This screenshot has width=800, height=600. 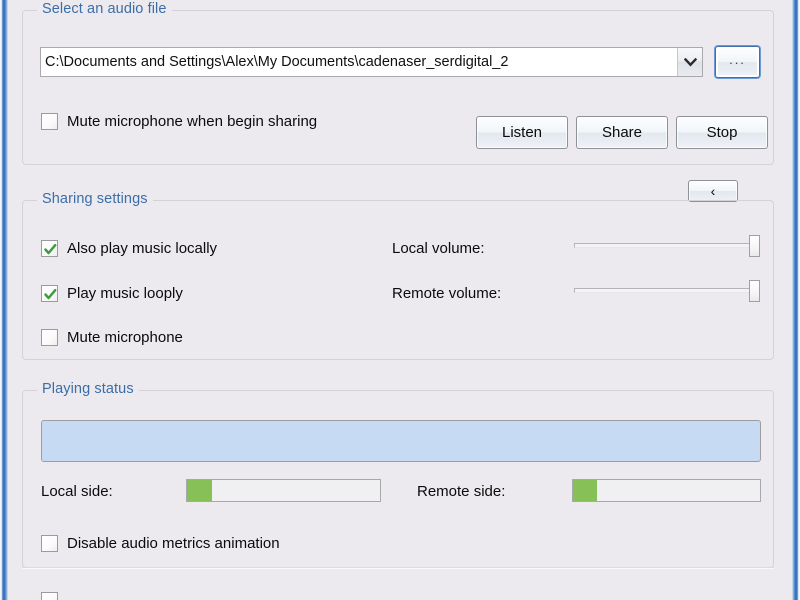 I want to click on stop-button: Stop, so click(x=722, y=132).